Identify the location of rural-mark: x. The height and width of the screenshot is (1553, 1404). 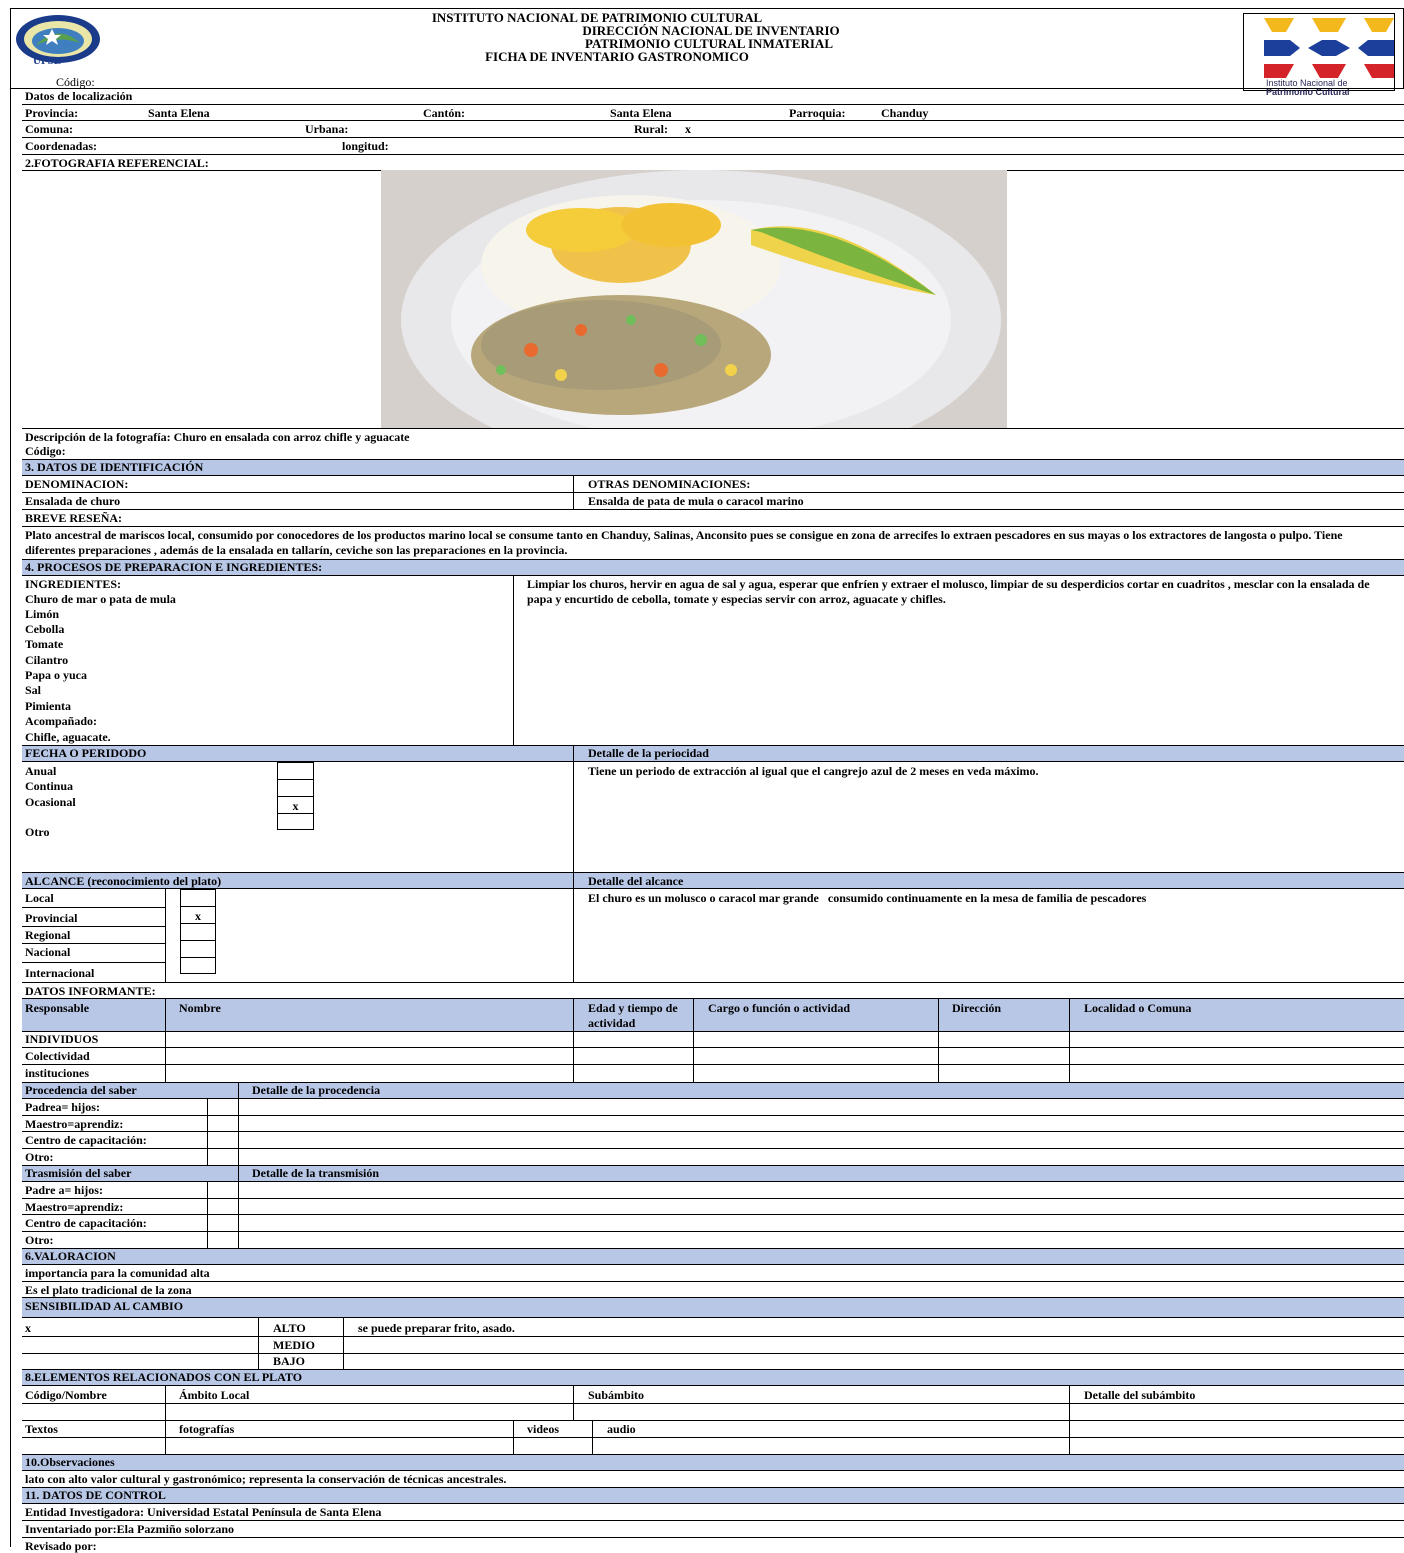
(688, 129).